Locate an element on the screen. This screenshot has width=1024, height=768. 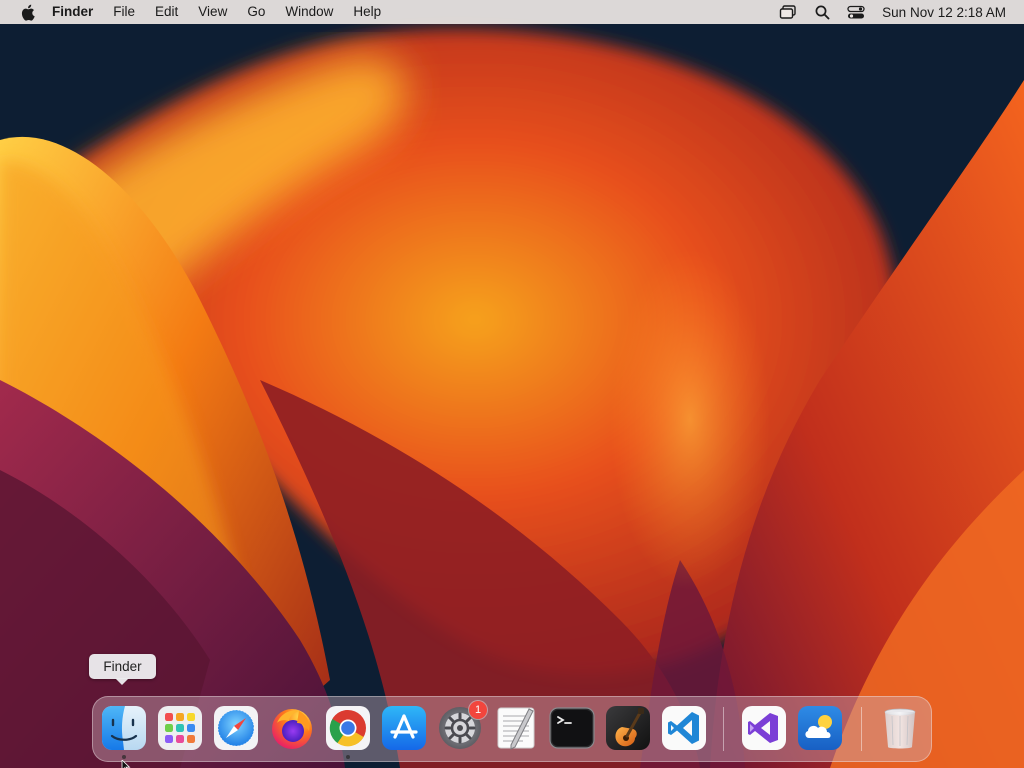
dock-item-chrome is located at coordinates (348, 732).